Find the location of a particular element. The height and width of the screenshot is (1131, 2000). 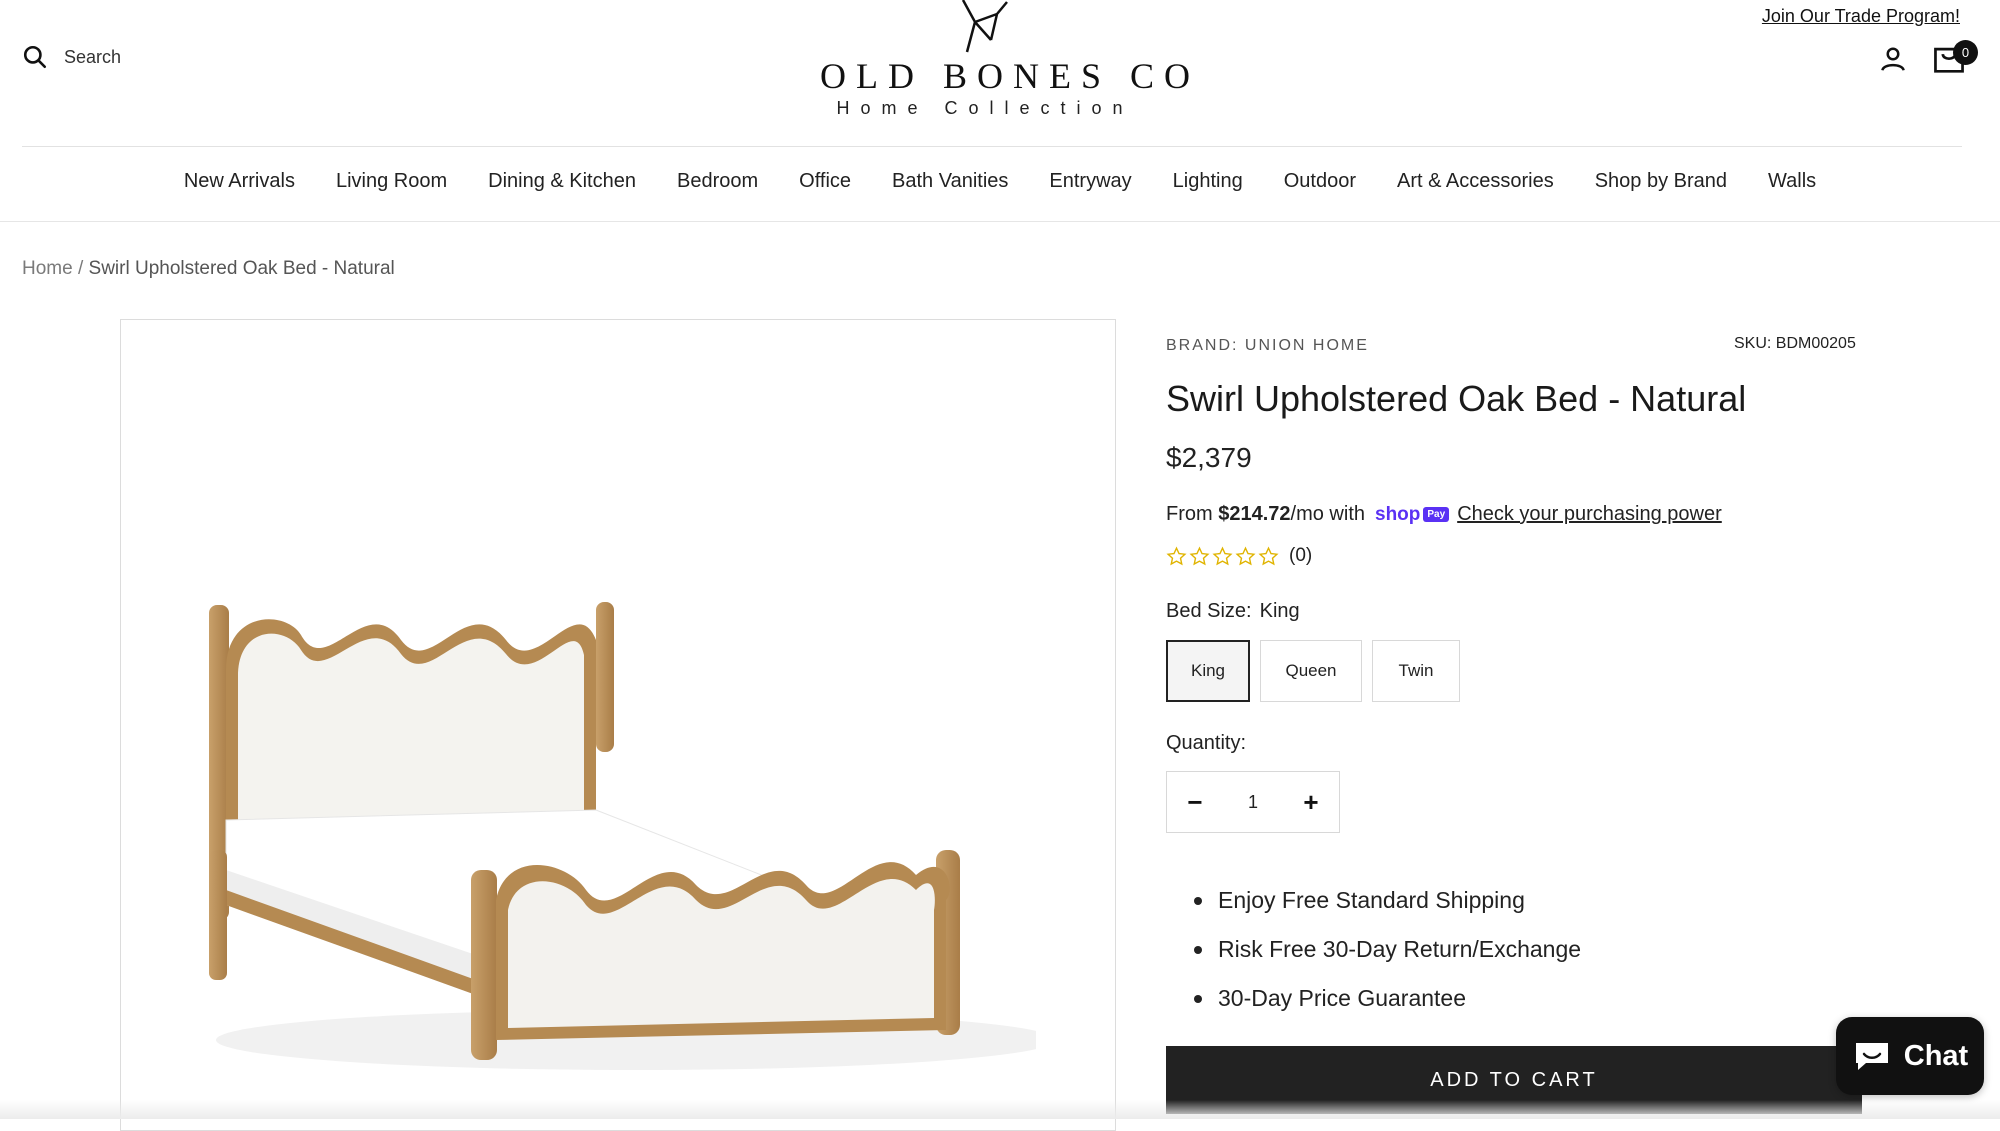

search-button: Search is located at coordinates (71, 57).